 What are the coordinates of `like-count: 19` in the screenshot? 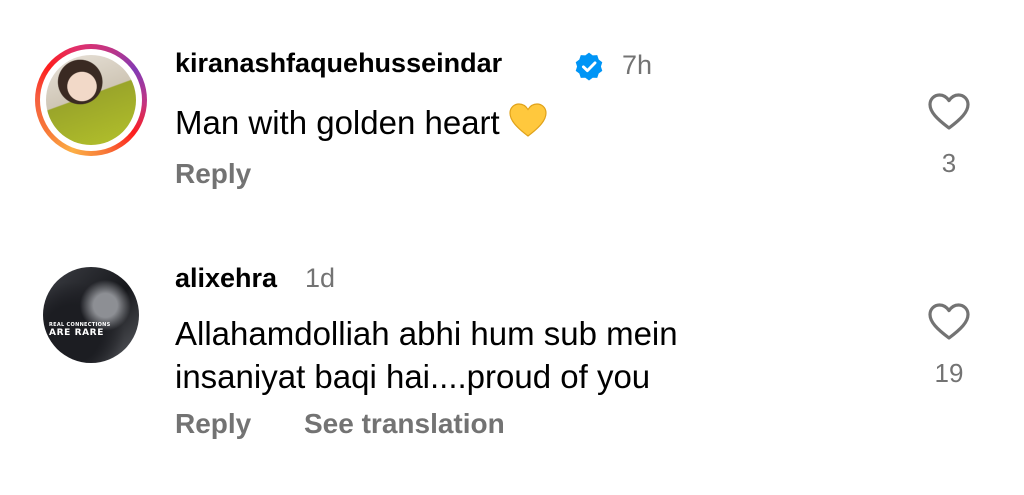 It's located at (949, 373).